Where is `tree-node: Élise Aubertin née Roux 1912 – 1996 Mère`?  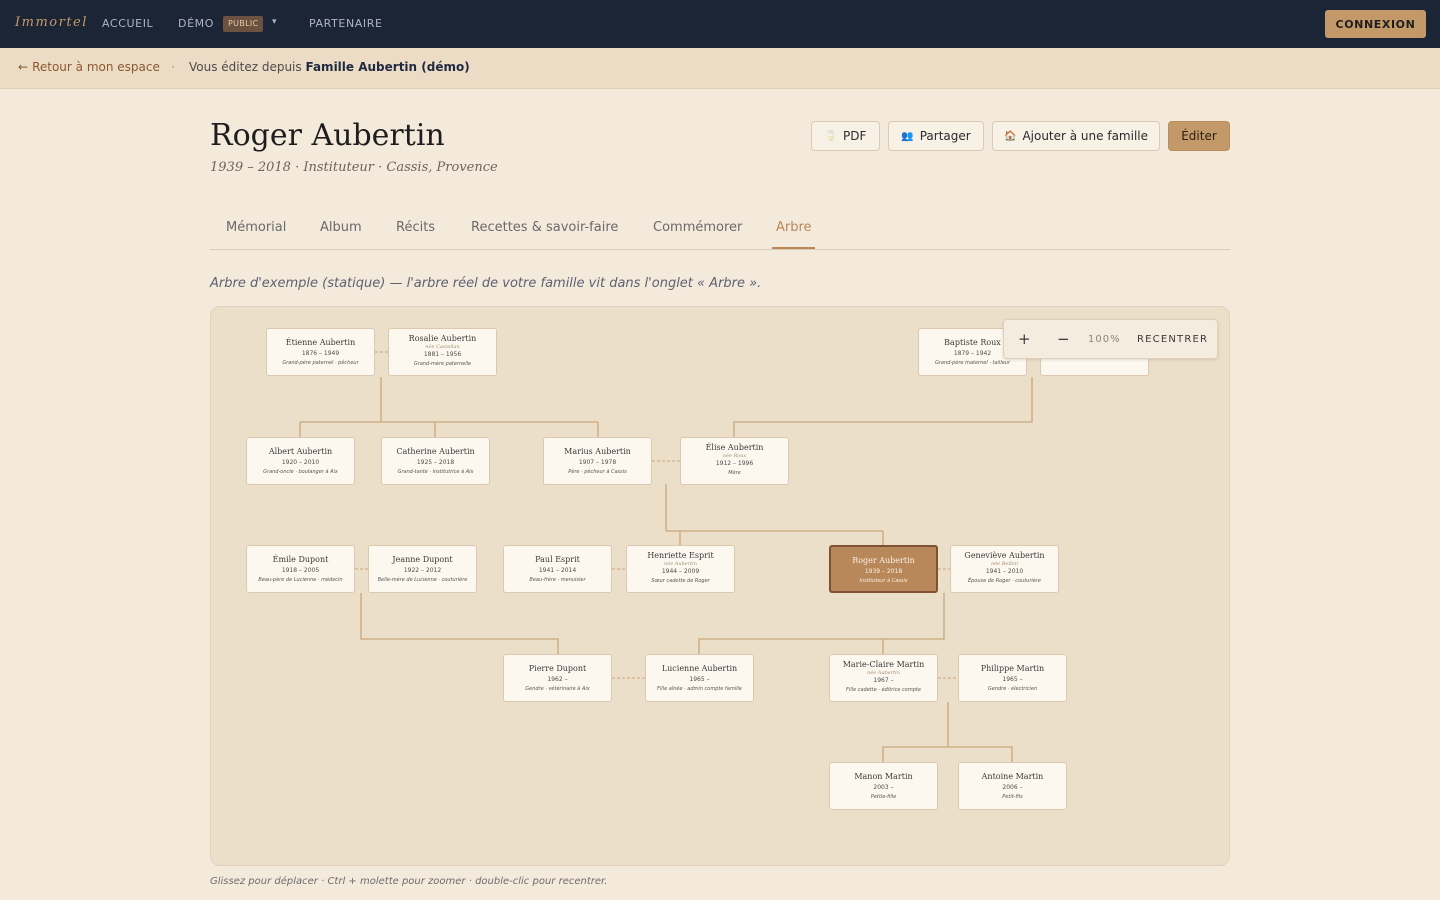 tree-node: Élise Aubertin née Roux 1912 – 1996 Mère is located at coordinates (734, 461).